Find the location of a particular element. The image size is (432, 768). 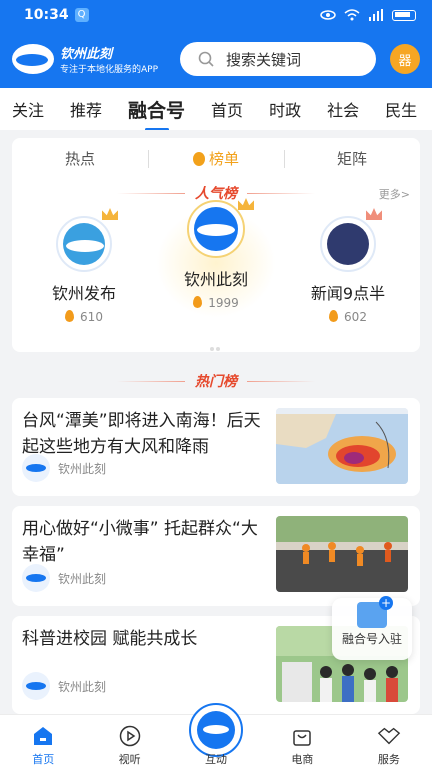

wifi-icon is located at coordinates (352, 15).